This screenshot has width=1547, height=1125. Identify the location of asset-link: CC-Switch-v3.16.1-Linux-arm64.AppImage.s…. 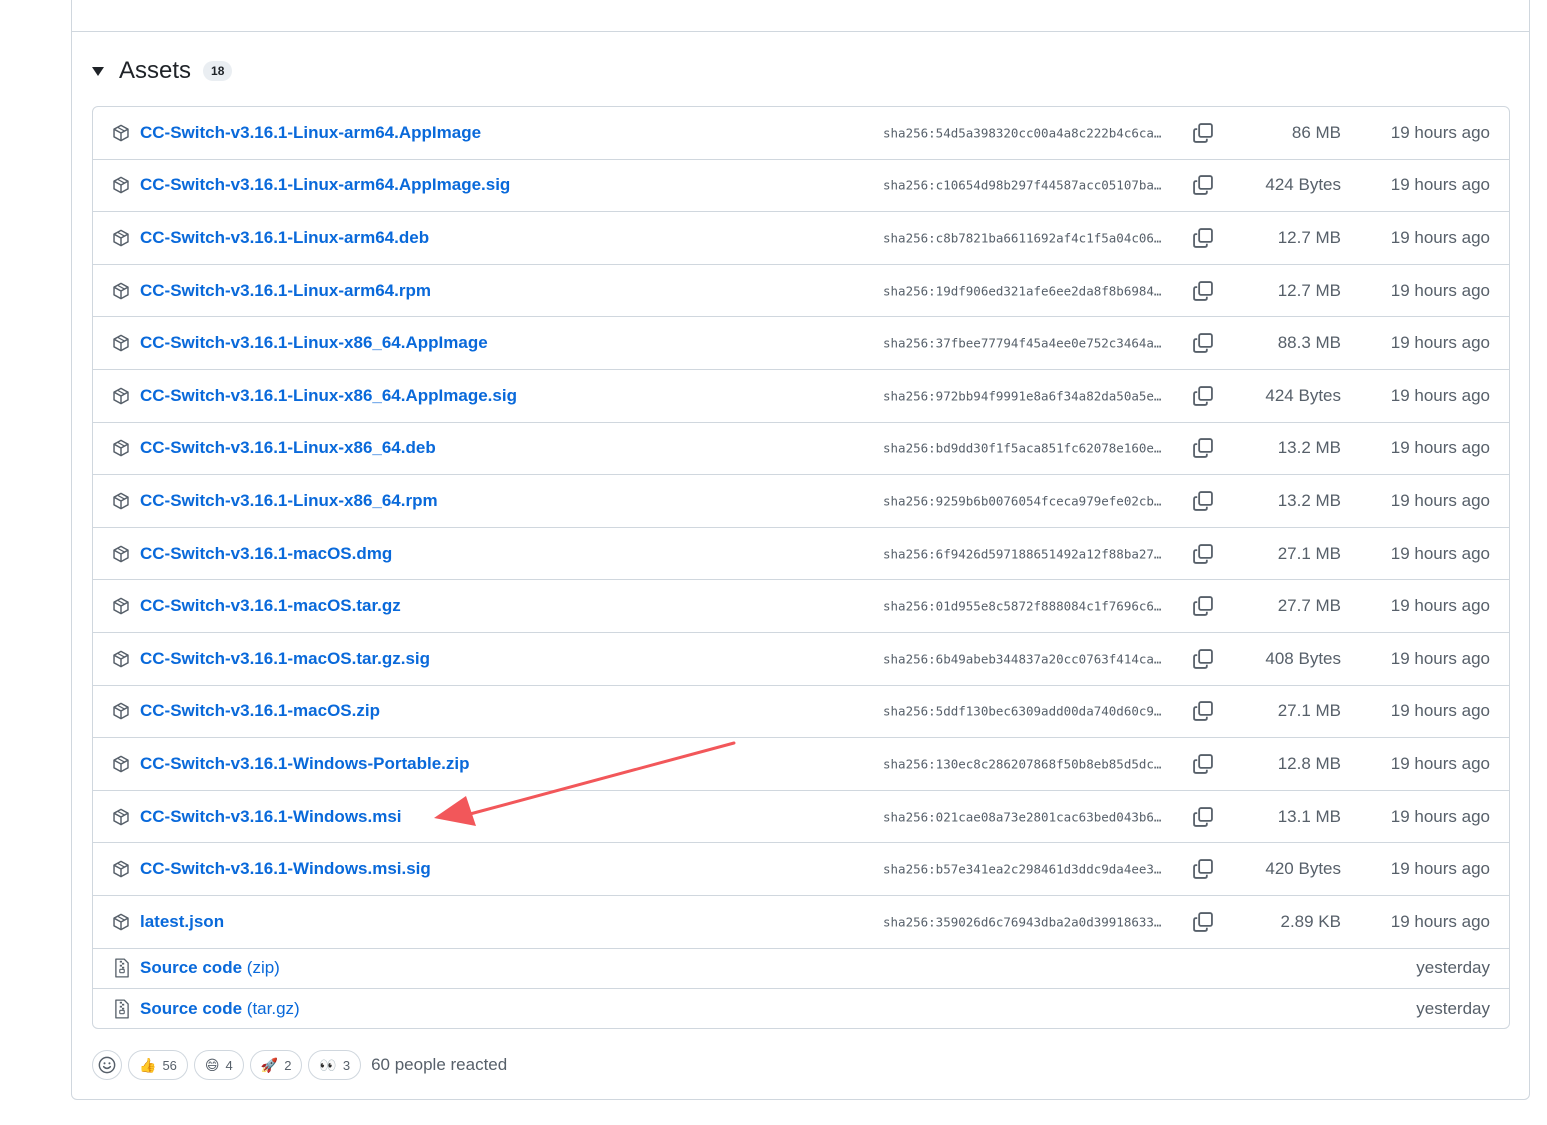
(325, 185).